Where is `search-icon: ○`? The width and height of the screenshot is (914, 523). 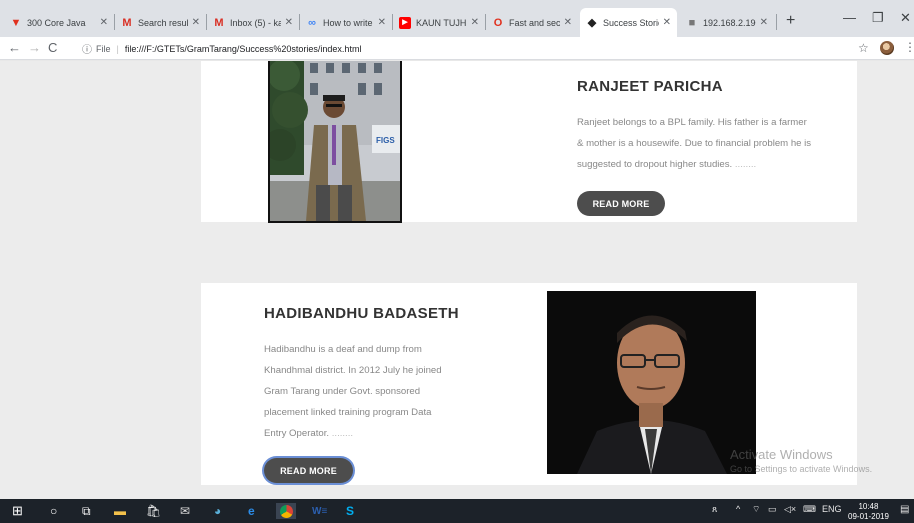
search-icon: ○ is located at coordinates (53, 511).